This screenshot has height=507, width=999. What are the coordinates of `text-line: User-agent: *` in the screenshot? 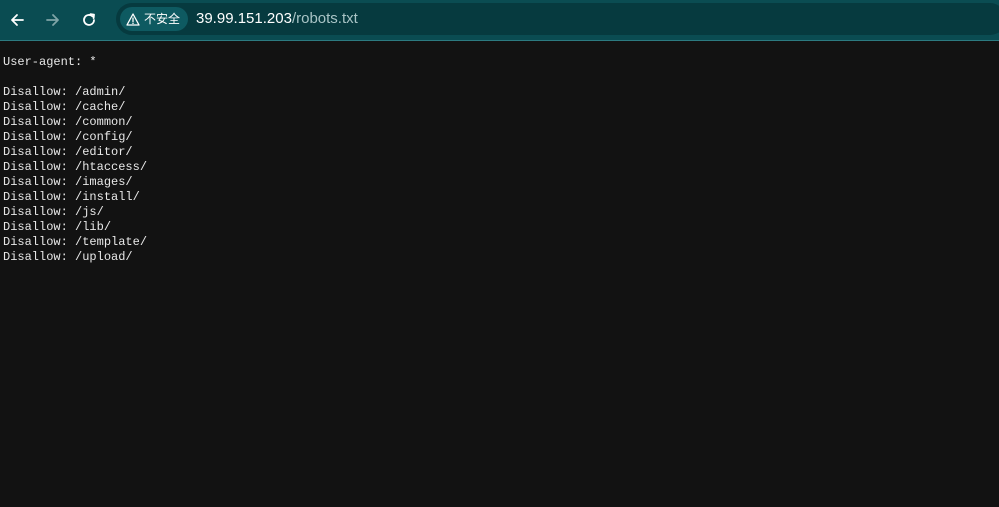 It's located at (50, 62).